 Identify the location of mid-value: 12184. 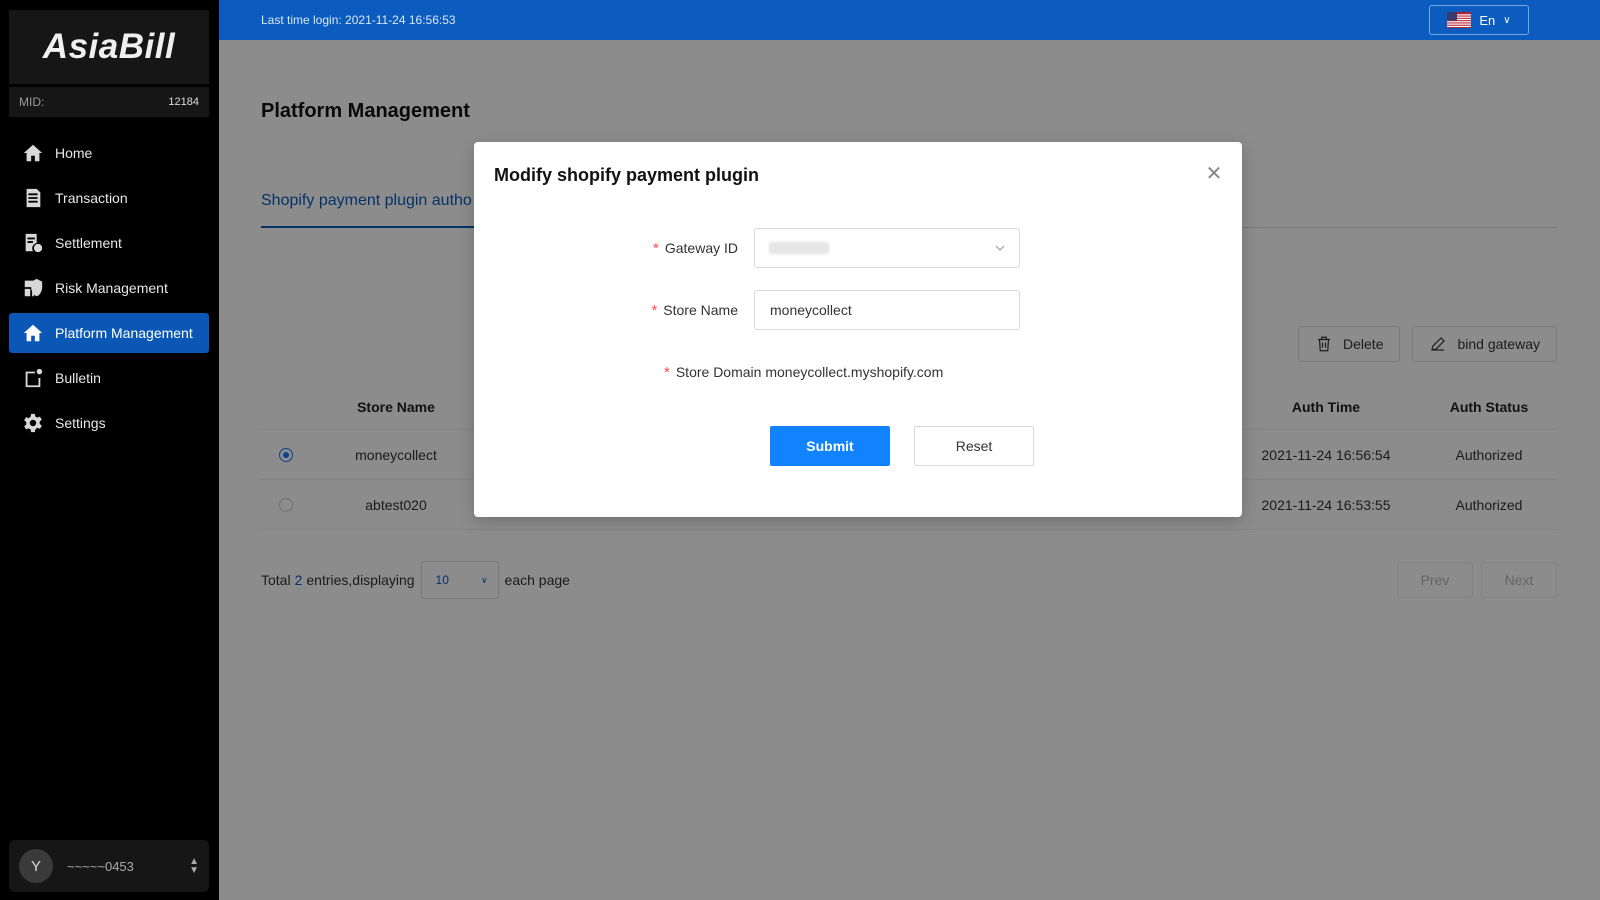
(183, 102).